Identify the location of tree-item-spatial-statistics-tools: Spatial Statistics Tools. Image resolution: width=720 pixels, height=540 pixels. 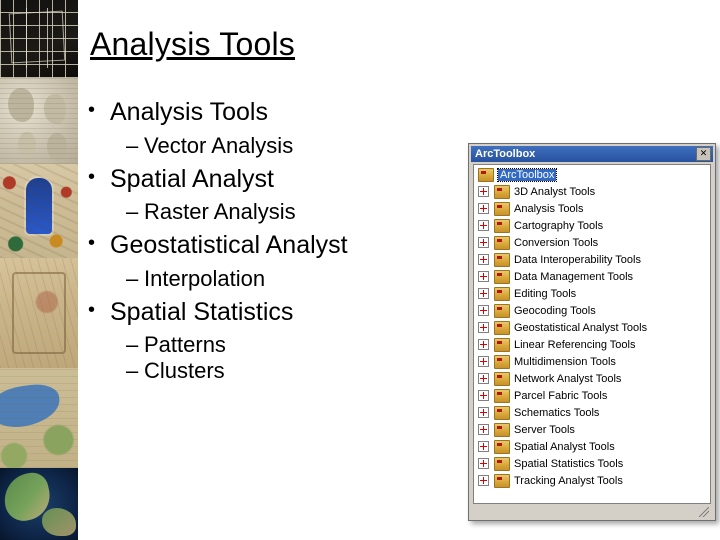
(592, 463).